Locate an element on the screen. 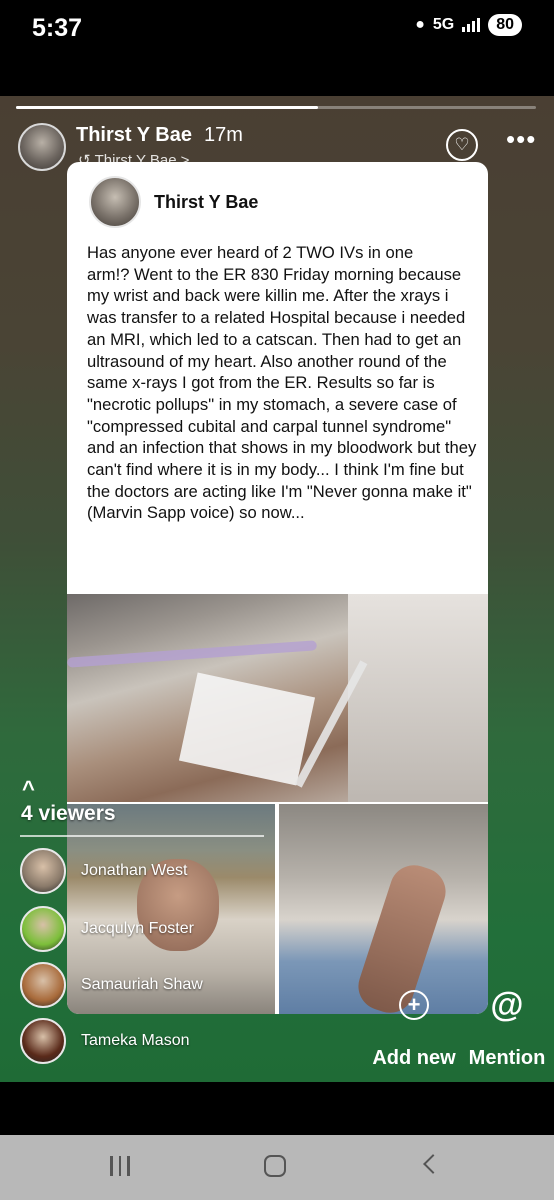 The height and width of the screenshot is (1200, 554). home-icon is located at coordinates (275, 1166).